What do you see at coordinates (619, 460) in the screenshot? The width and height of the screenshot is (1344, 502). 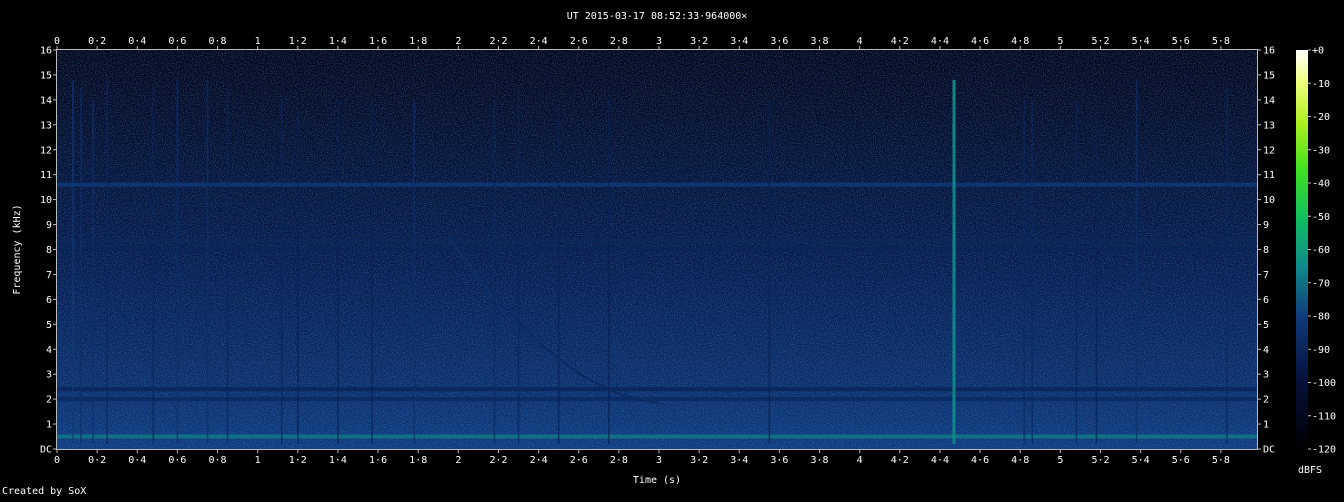 I see `x-tick-bottom-label: 2·8` at bounding box center [619, 460].